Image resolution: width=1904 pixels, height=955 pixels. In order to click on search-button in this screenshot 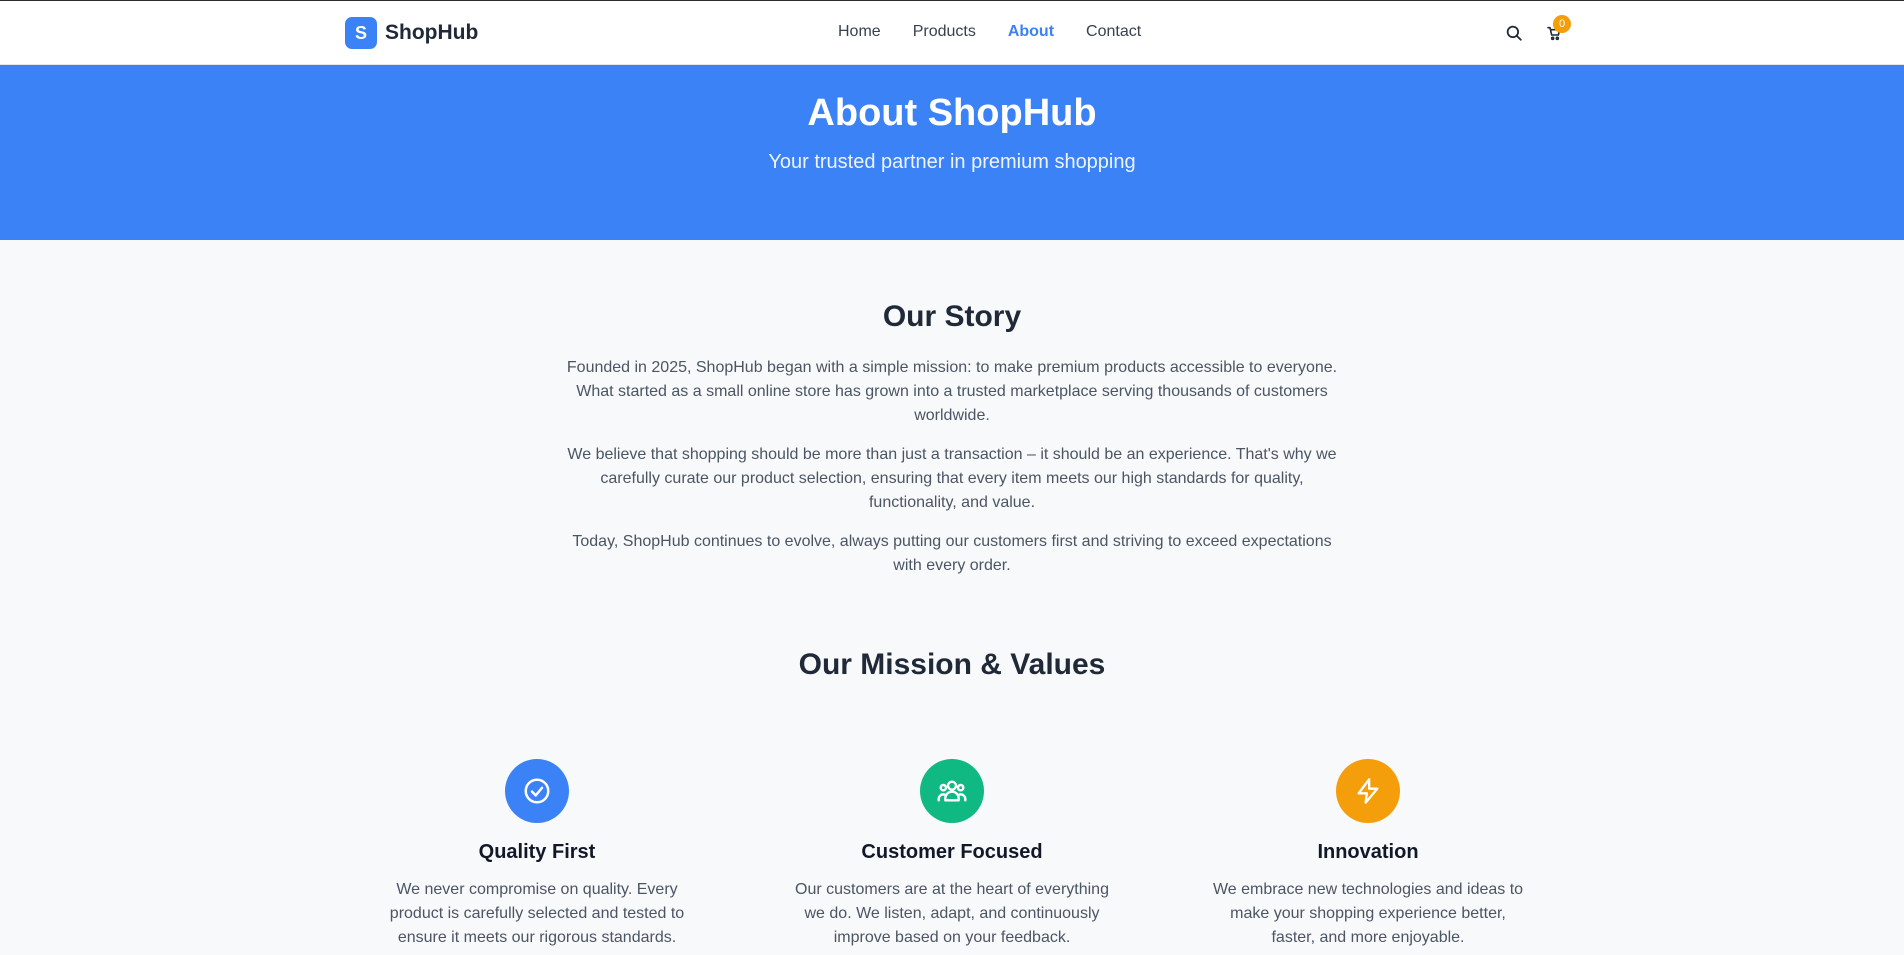, I will do `click(1514, 33)`.